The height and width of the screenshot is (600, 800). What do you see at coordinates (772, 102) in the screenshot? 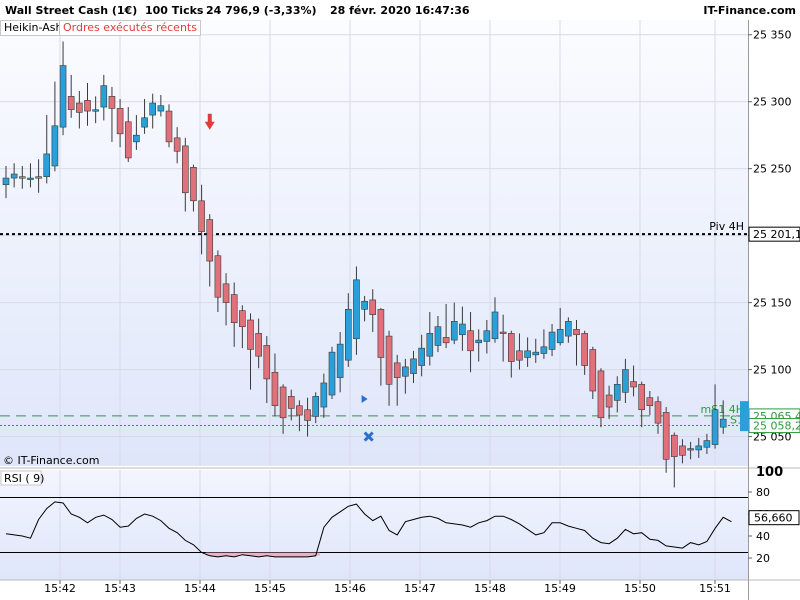
I see `price-tick-label: 25 300` at bounding box center [772, 102].